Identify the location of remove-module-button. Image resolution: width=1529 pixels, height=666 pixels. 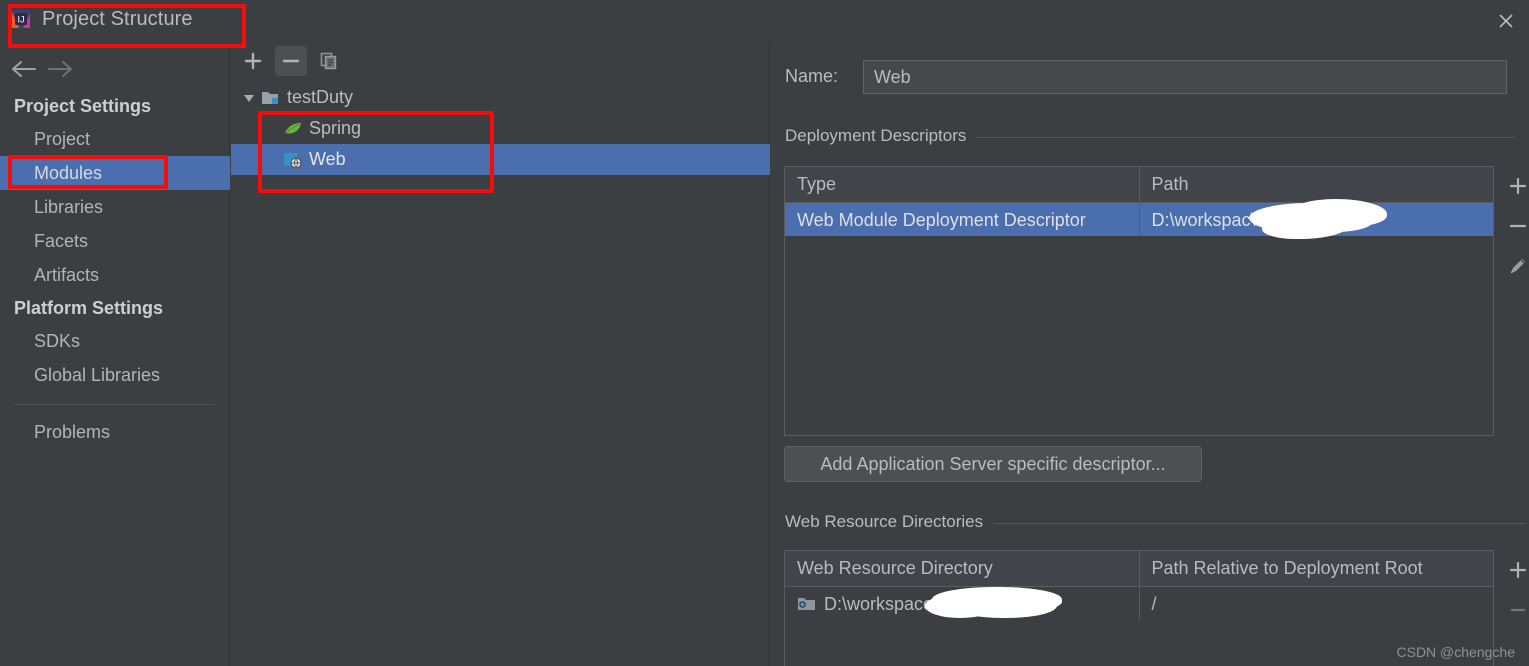
(291, 61).